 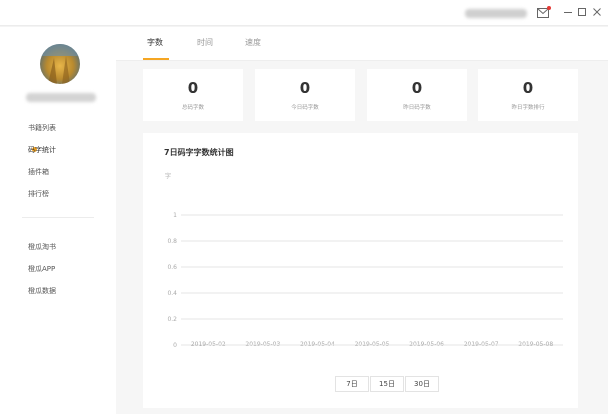 What do you see at coordinates (549, 8) in the screenshot?
I see `notification-dot` at bounding box center [549, 8].